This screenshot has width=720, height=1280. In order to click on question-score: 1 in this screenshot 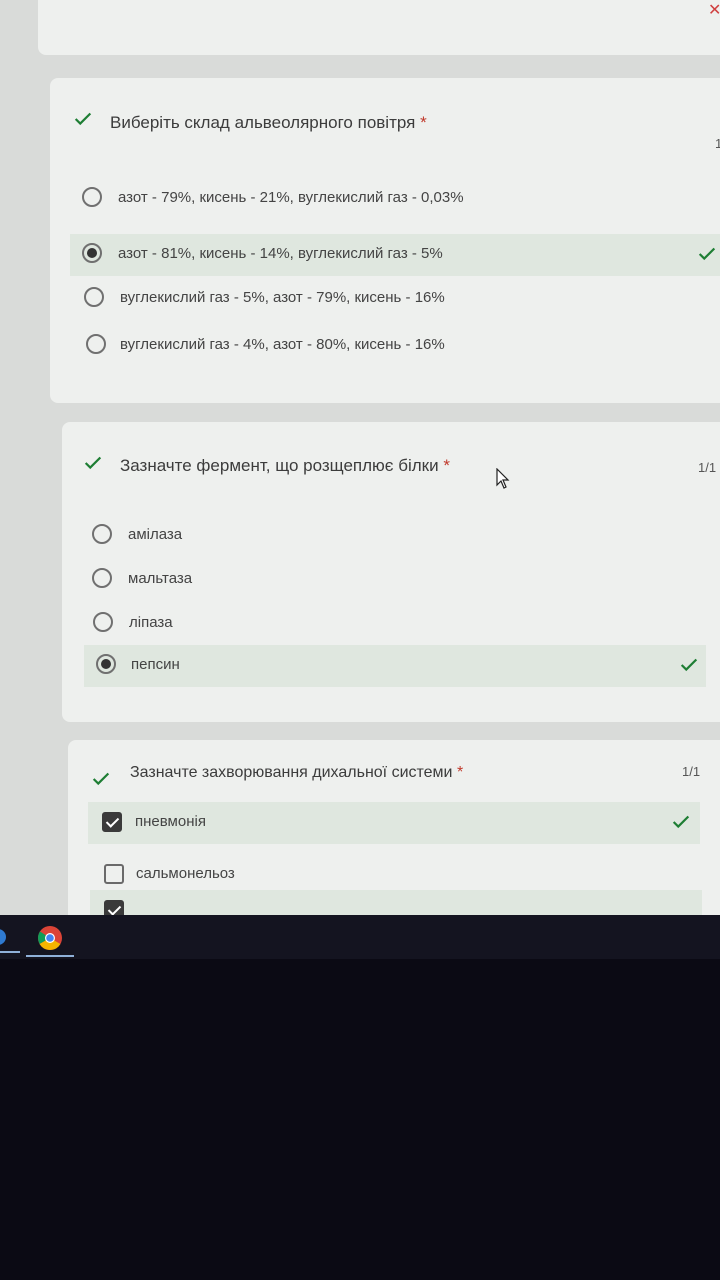, I will do `click(717, 143)`.